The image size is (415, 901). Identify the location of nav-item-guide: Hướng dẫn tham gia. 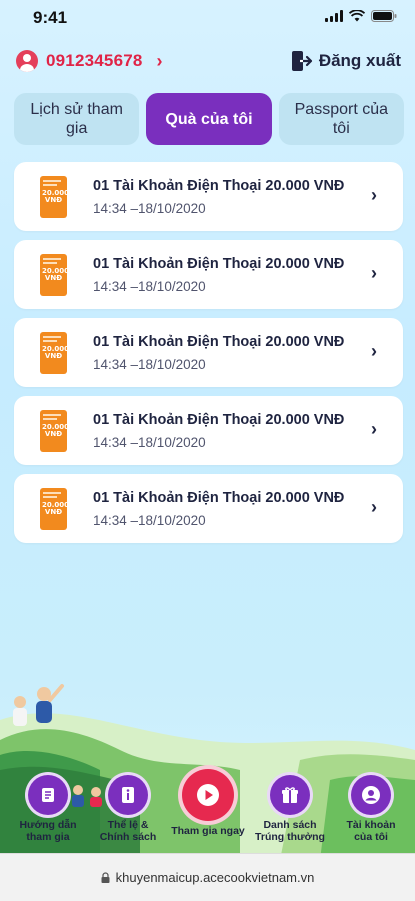
(48, 809).